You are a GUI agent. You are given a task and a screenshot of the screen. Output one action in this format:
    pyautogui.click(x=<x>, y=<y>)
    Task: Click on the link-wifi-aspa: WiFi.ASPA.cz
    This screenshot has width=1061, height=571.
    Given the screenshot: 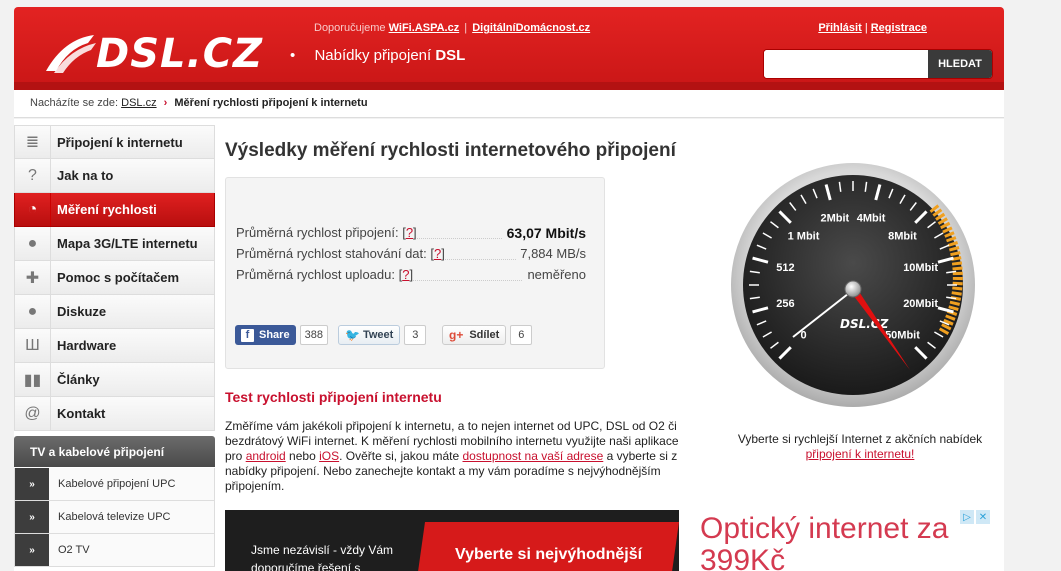 What is the action you would take?
    pyautogui.click(x=424, y=28)
    